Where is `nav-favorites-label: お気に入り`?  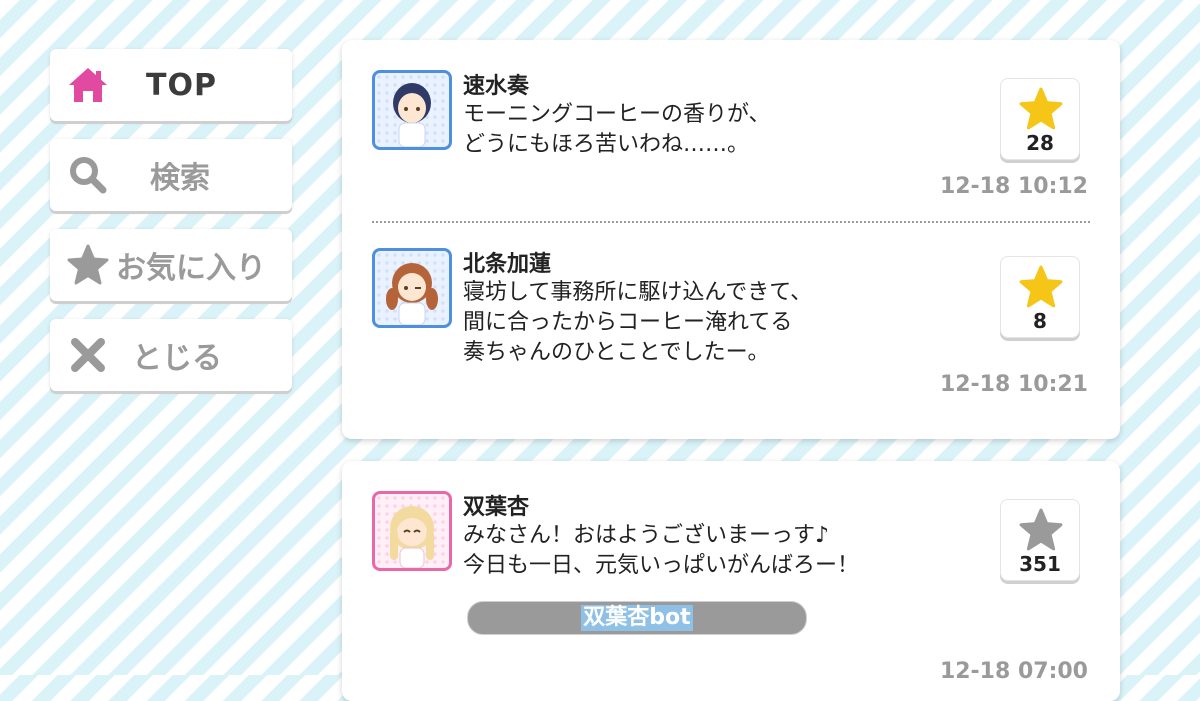 nav-favorites-label: お気に入り is located at coordinates (191, 268).